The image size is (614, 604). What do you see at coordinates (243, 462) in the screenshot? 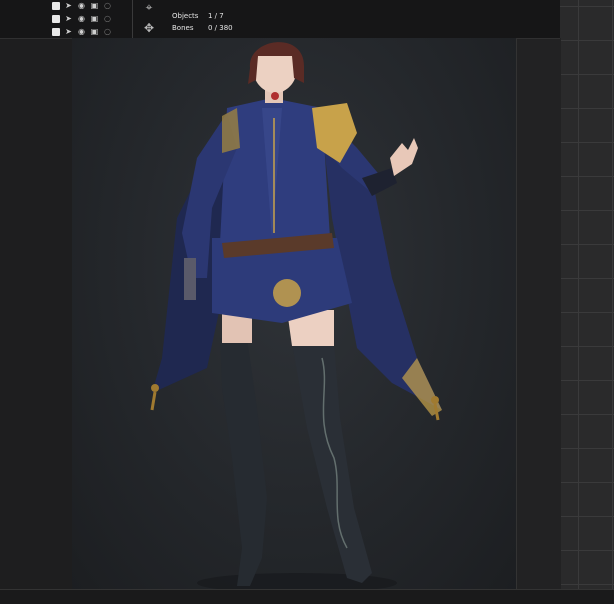
I see `boot-left` at bounding box center [243, 462].